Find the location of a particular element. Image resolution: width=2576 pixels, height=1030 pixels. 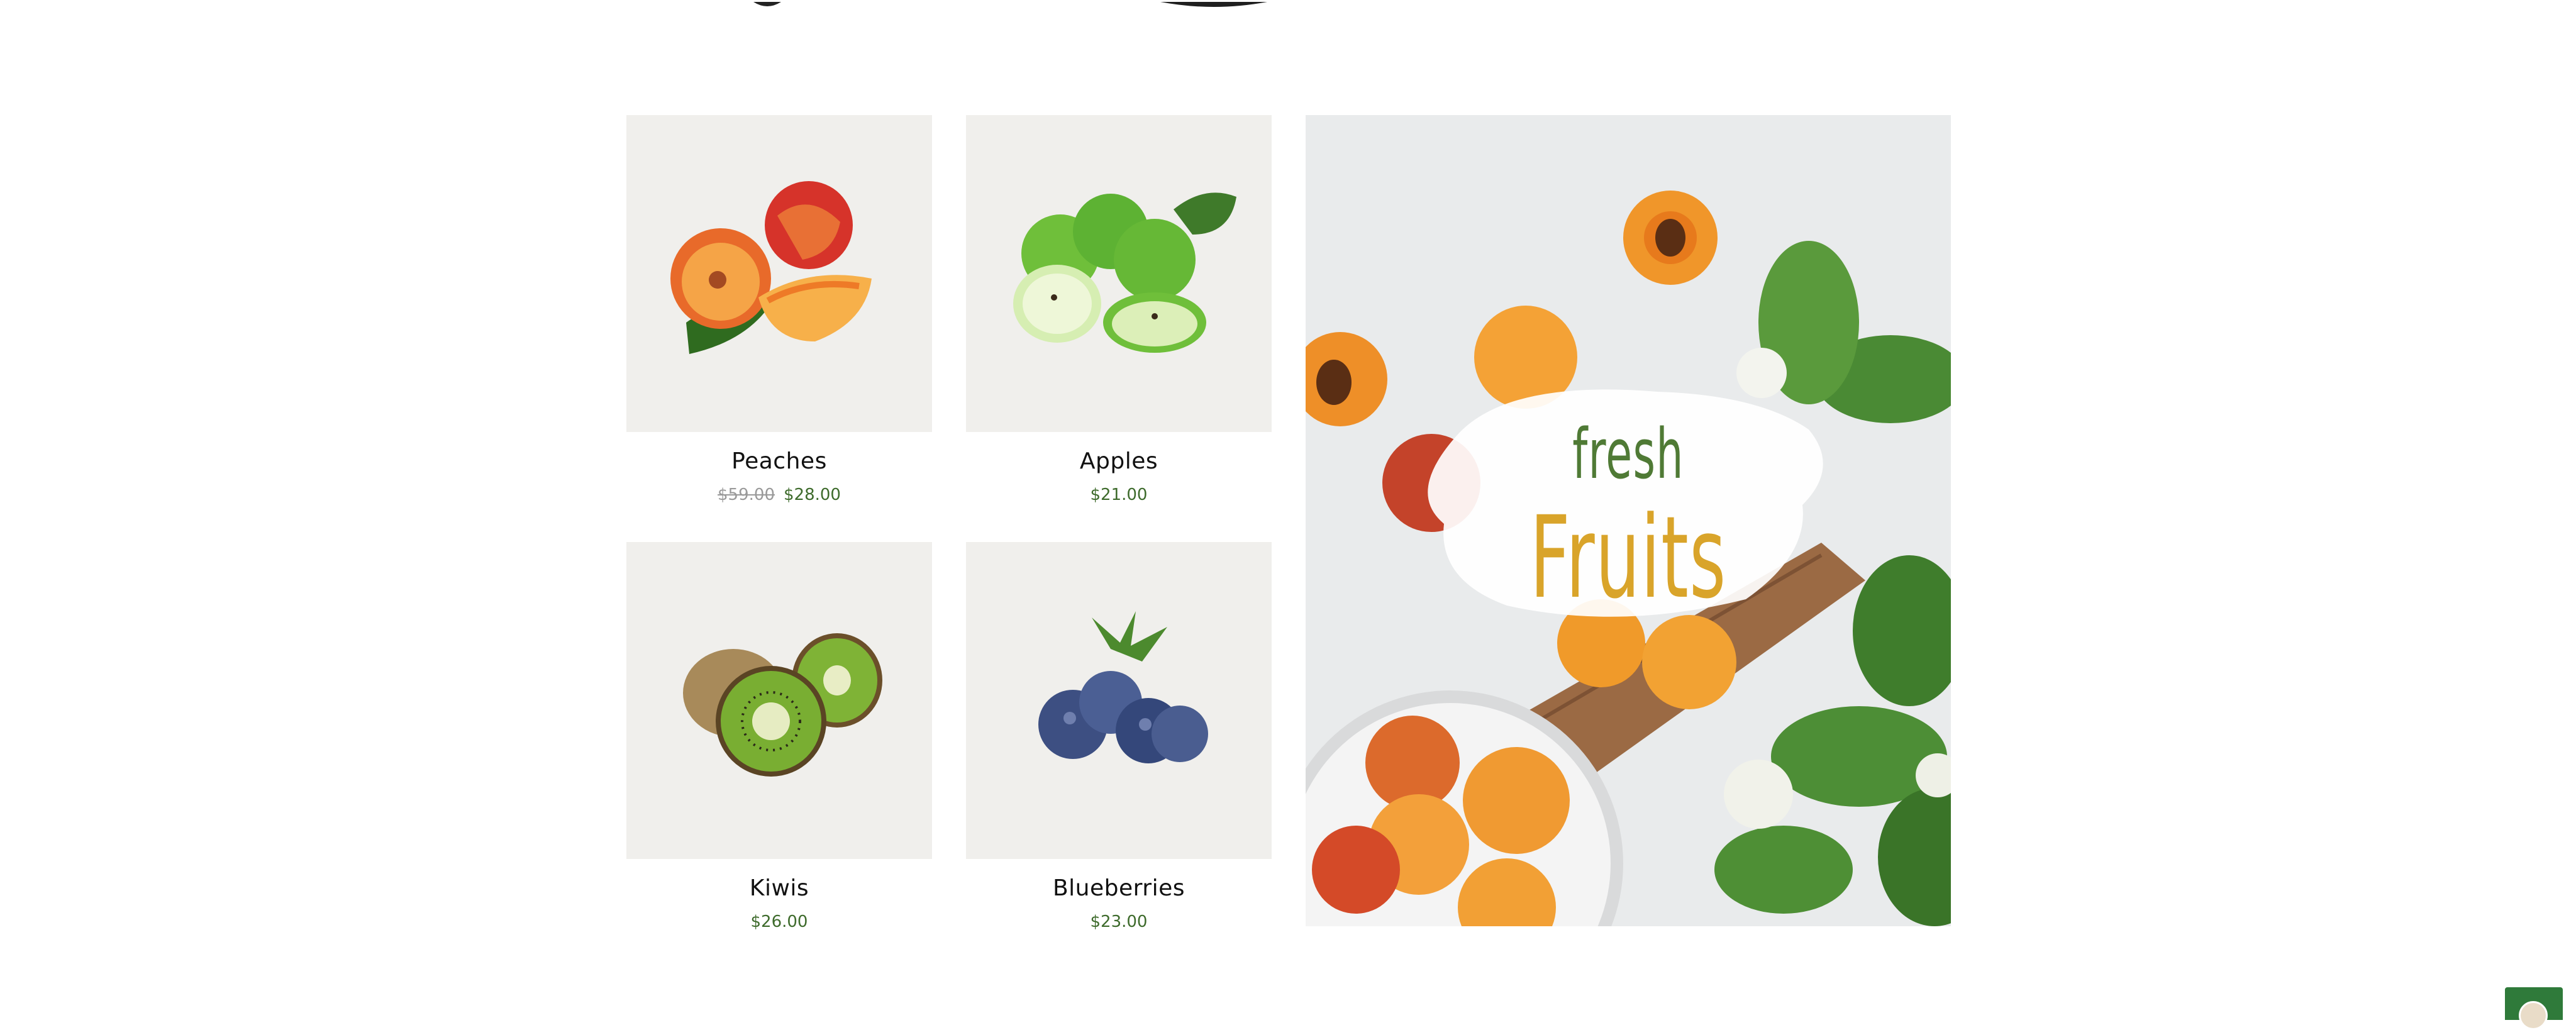

product-price: $59.00 $28.00 is located at coordinates (779, 495).